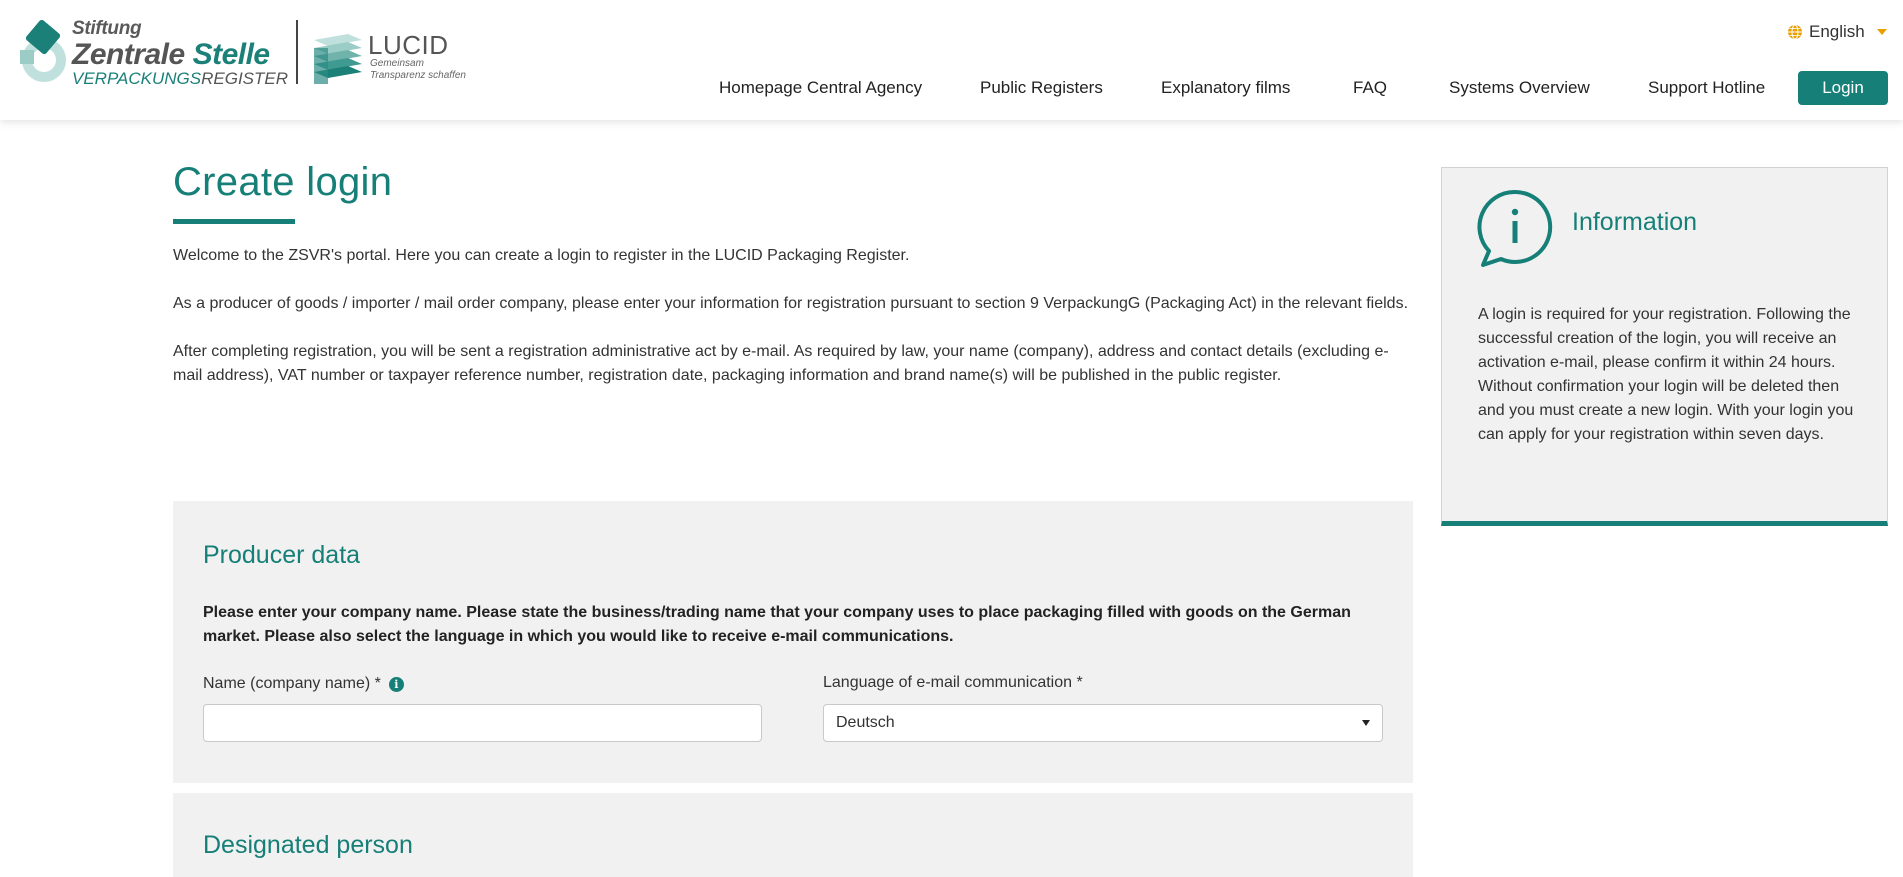 This screenshot has width=1903, height=877. What do you see at coordinates (107, 28) in the screenshot?
I see `logo-line-1: Stiftung` at bounding box center [107, 28].